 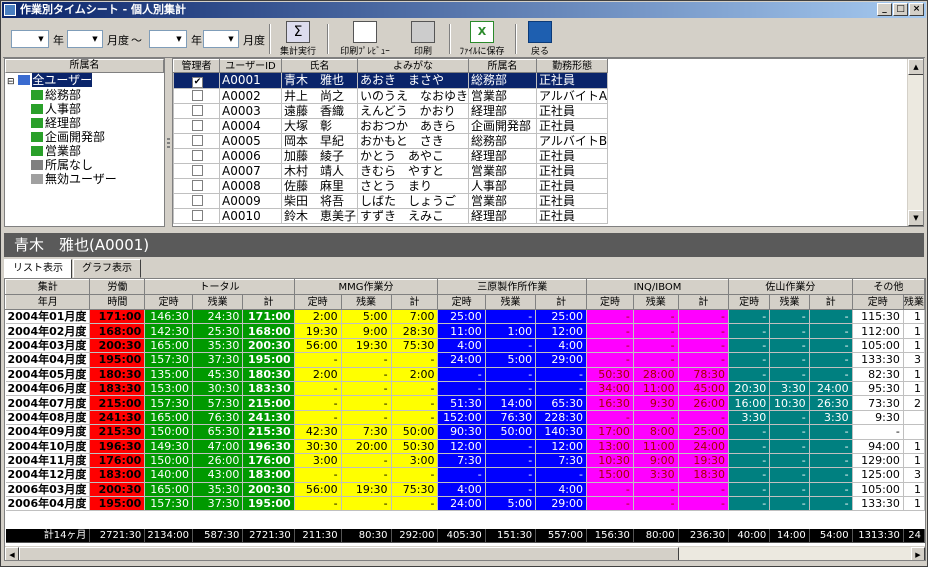 I want to click on user-row: A0004 大塚 彰おおつか あきら 企画開発部 正社員, so click(x=391, y=126).